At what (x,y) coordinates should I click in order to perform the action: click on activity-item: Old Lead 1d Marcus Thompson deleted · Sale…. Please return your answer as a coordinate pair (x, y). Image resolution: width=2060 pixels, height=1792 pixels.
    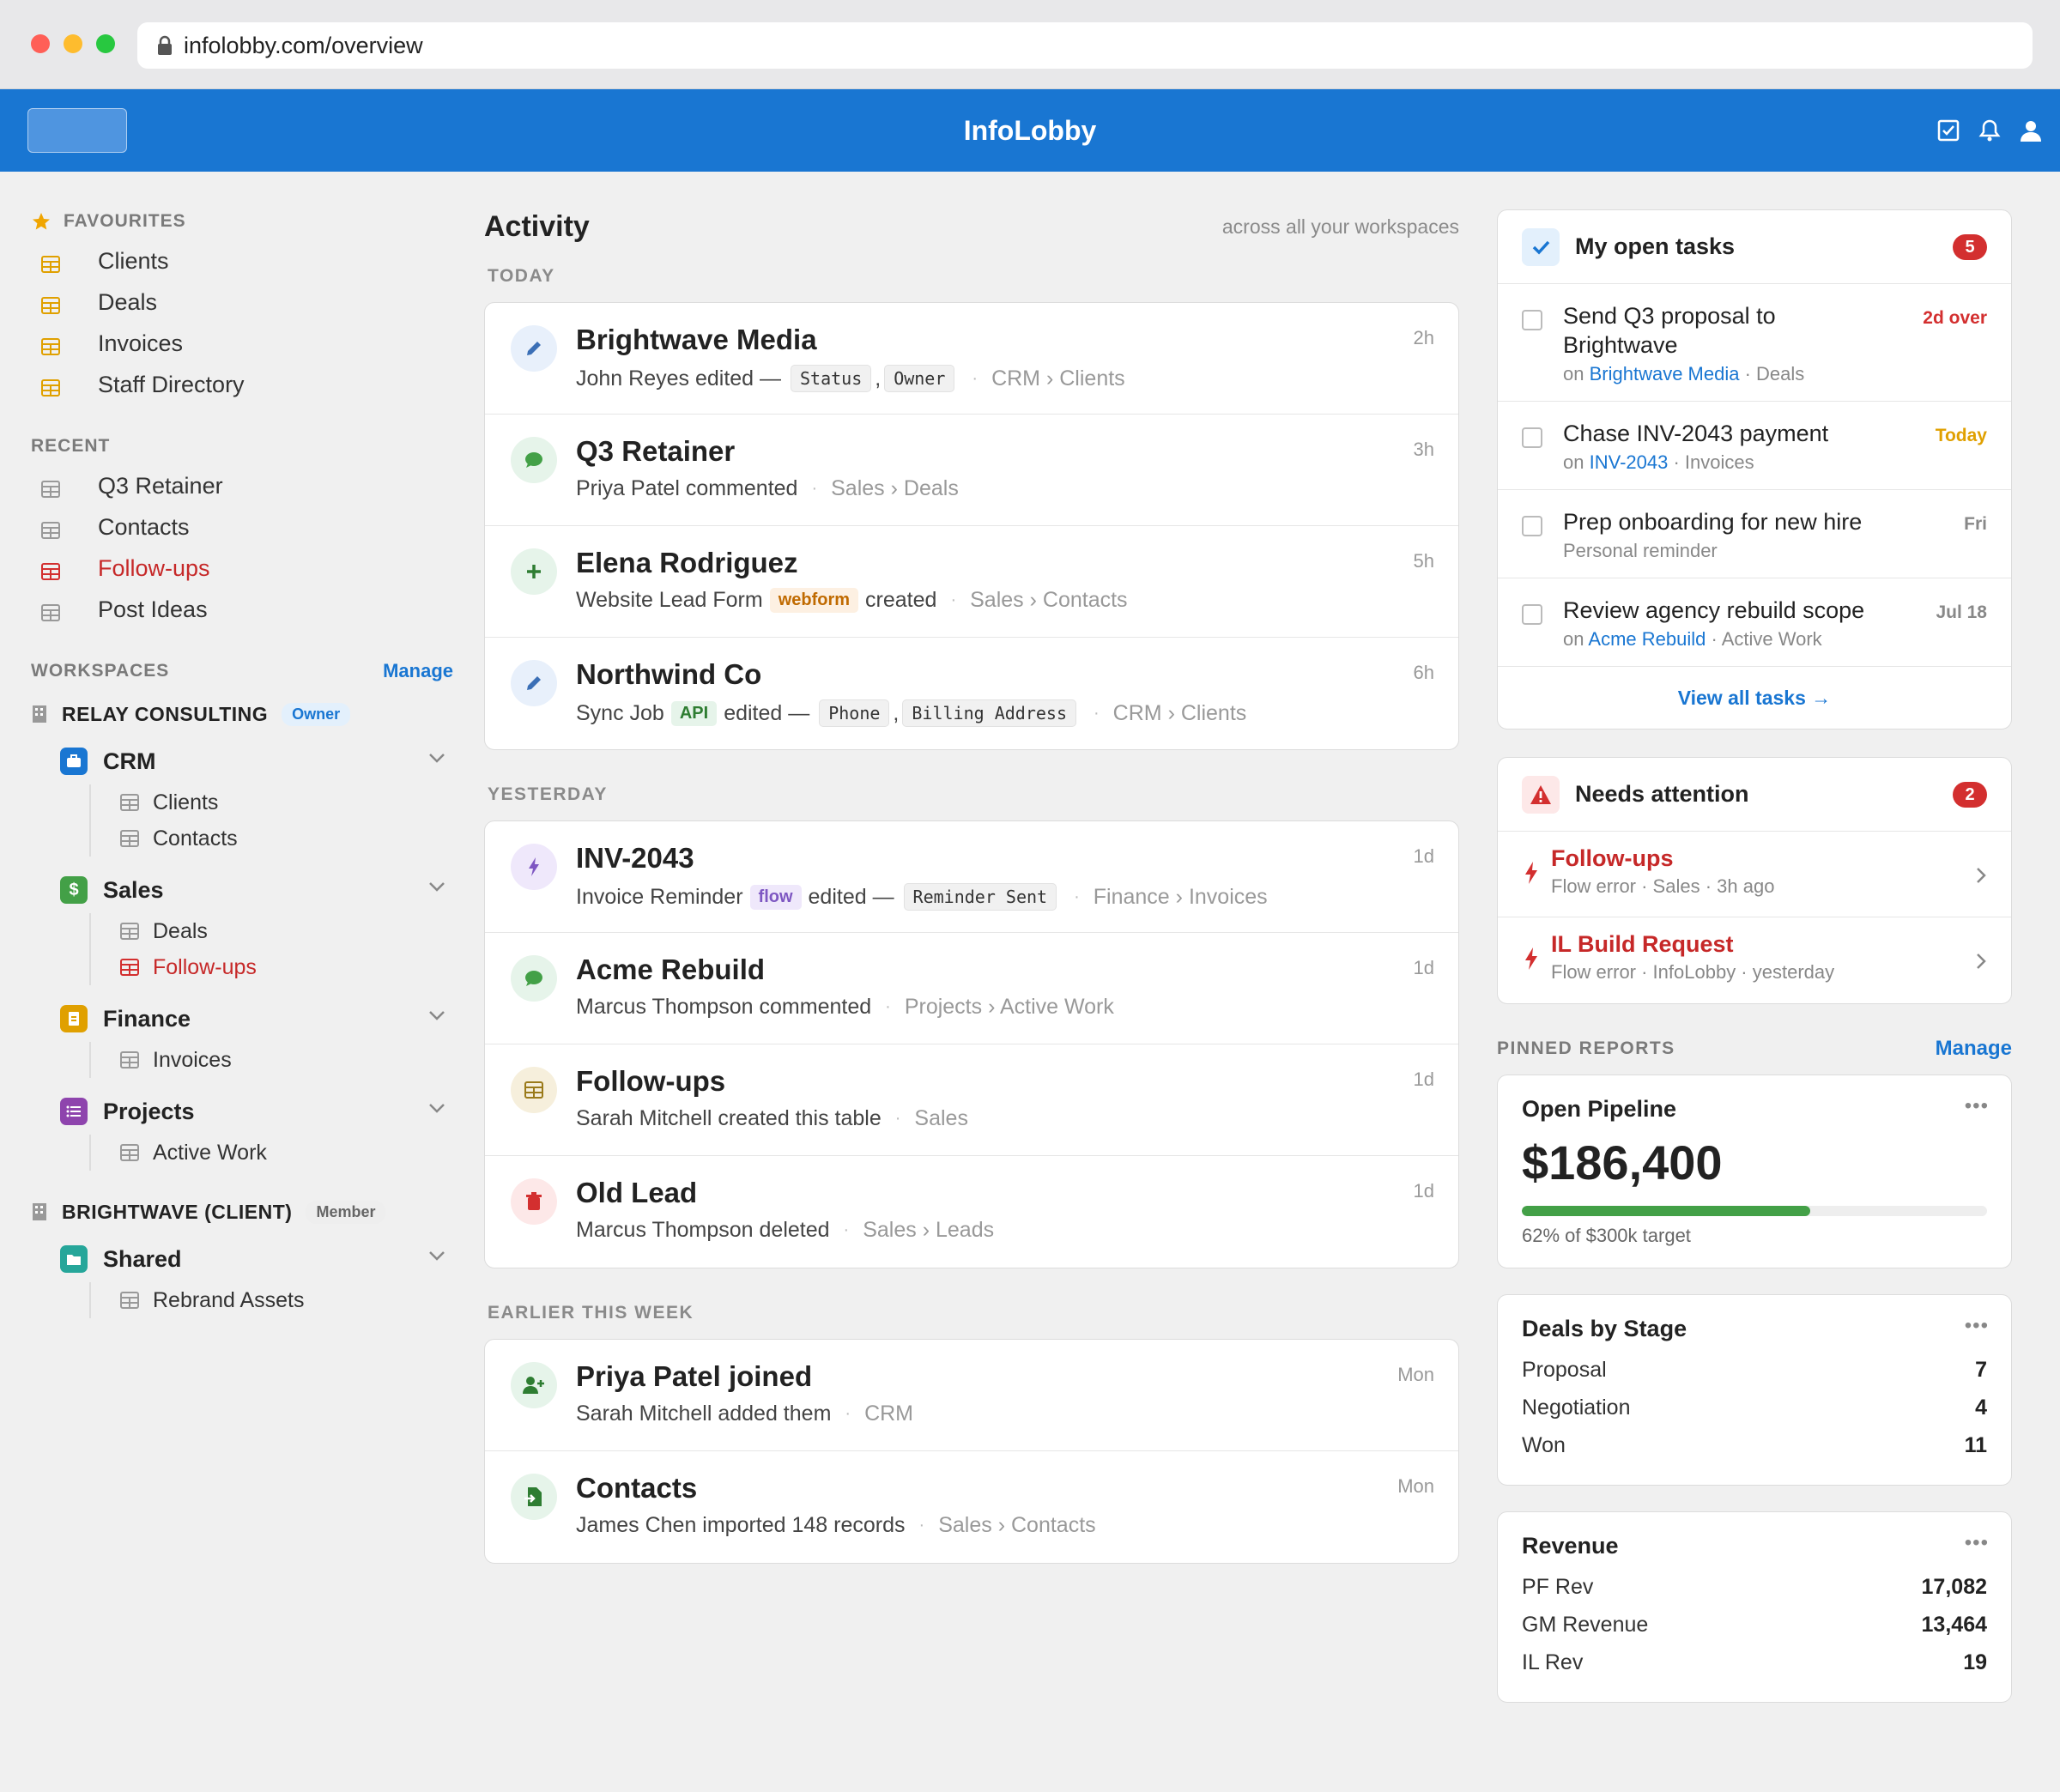
    Looking at the image, I should click on (971, 1212).